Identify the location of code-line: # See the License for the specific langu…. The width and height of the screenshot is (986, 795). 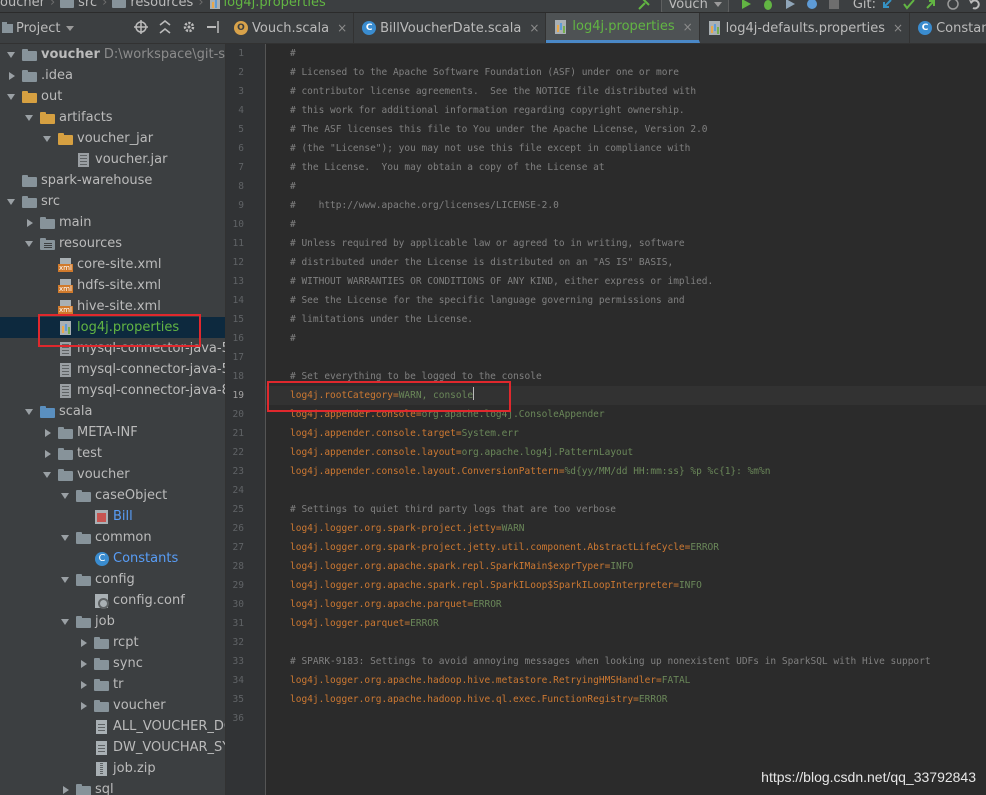
(487, 300).